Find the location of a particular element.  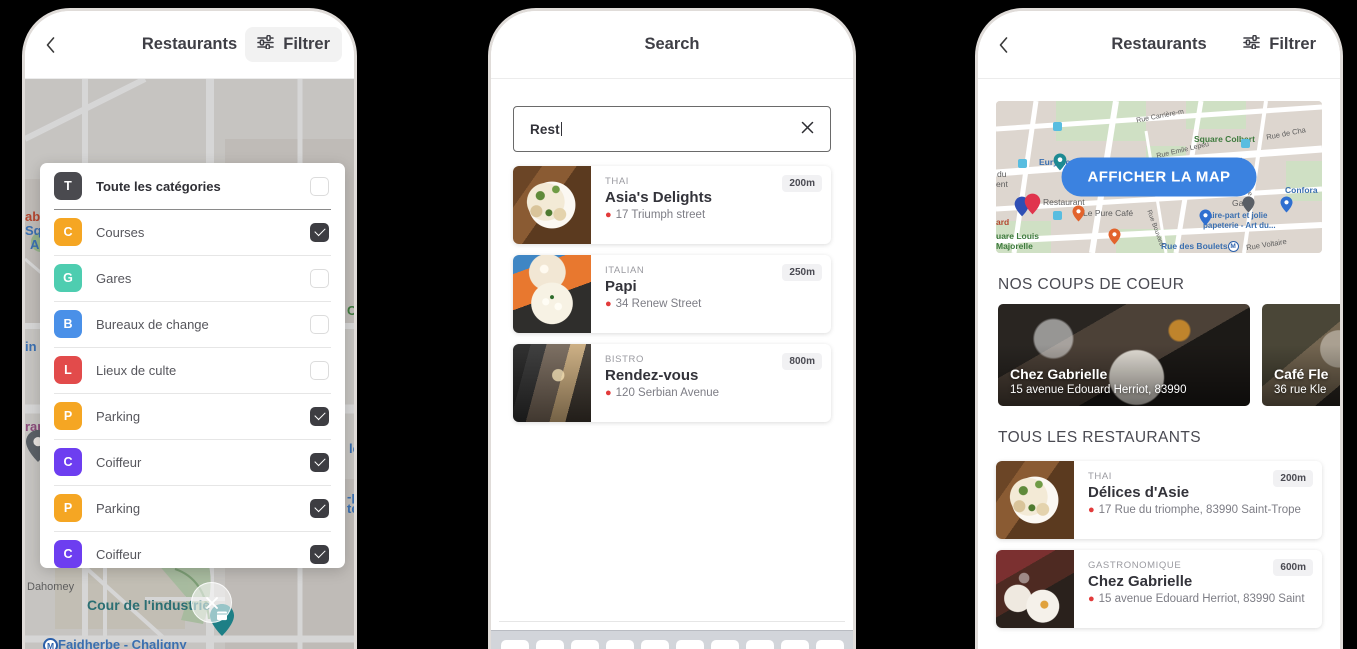

close-icon is located at coordinates (211, 602).